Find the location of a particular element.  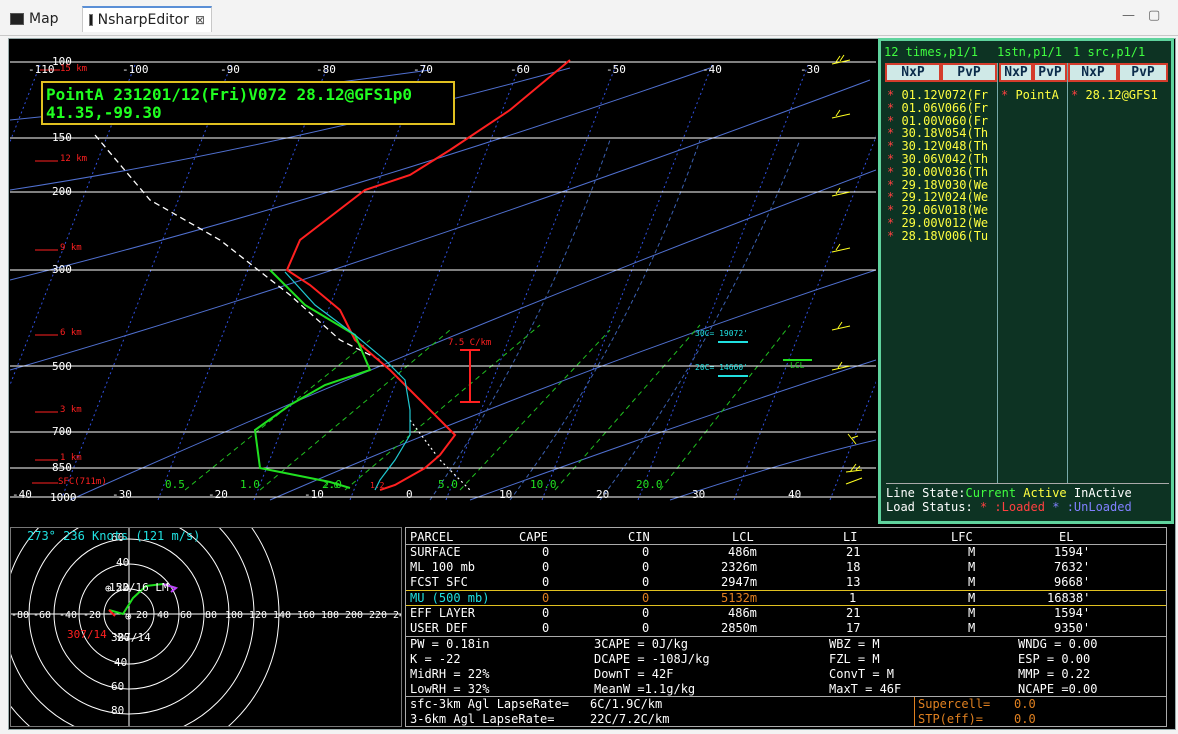

mr-label: 1.0 is located at coordinates (250, 484).